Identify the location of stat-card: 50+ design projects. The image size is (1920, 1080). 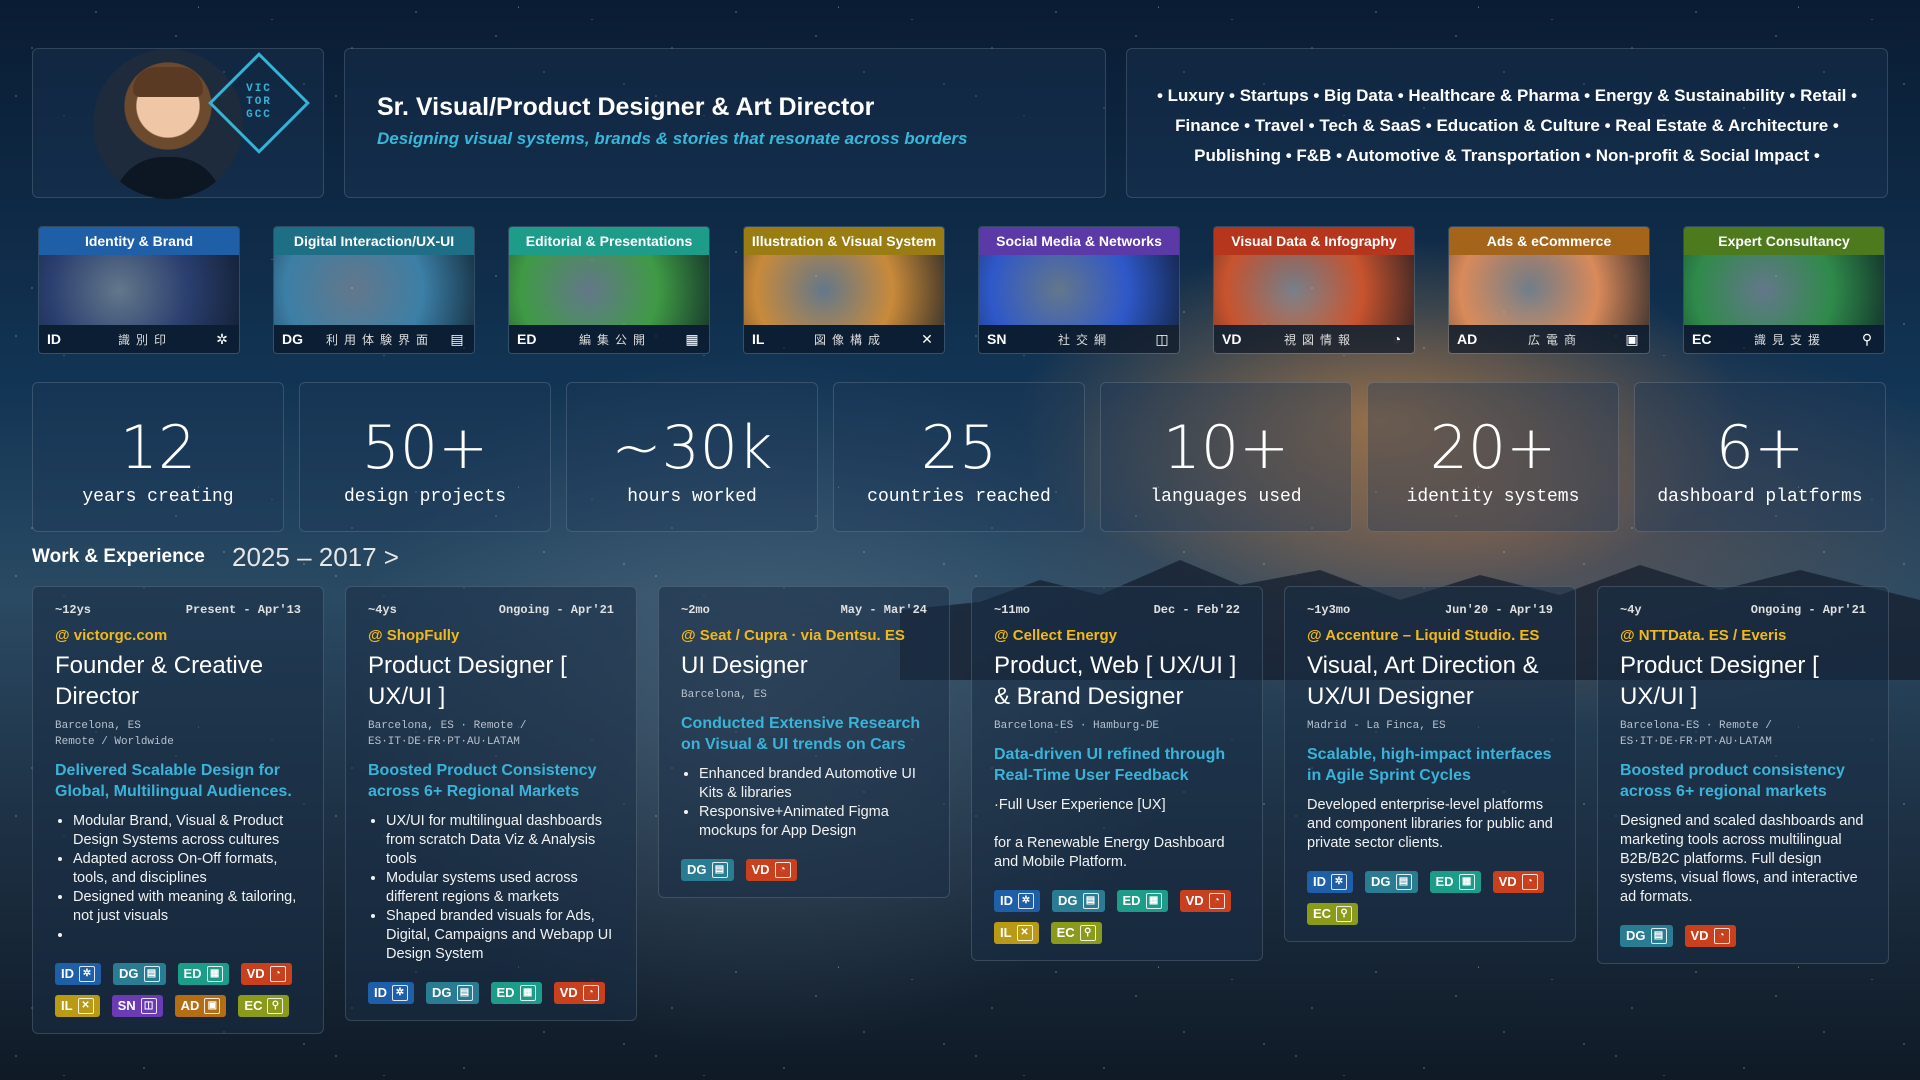
(425, 457).